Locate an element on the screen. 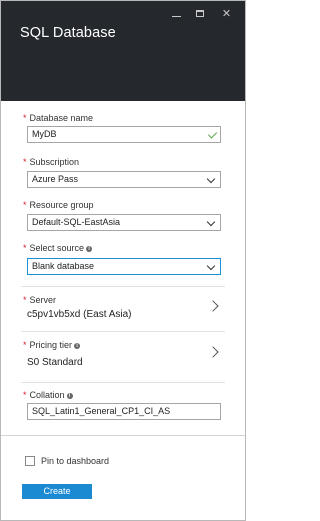  blade-header: SQL Database ✕ is located at coordinates (123, 51).